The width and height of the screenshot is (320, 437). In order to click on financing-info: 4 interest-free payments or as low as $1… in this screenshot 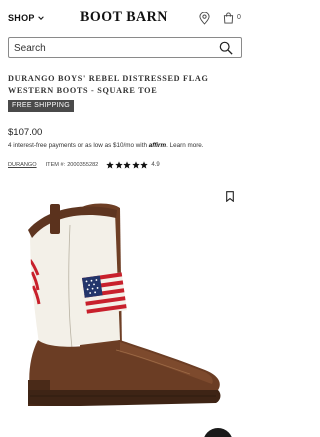, I will do `click(106, 145)`.